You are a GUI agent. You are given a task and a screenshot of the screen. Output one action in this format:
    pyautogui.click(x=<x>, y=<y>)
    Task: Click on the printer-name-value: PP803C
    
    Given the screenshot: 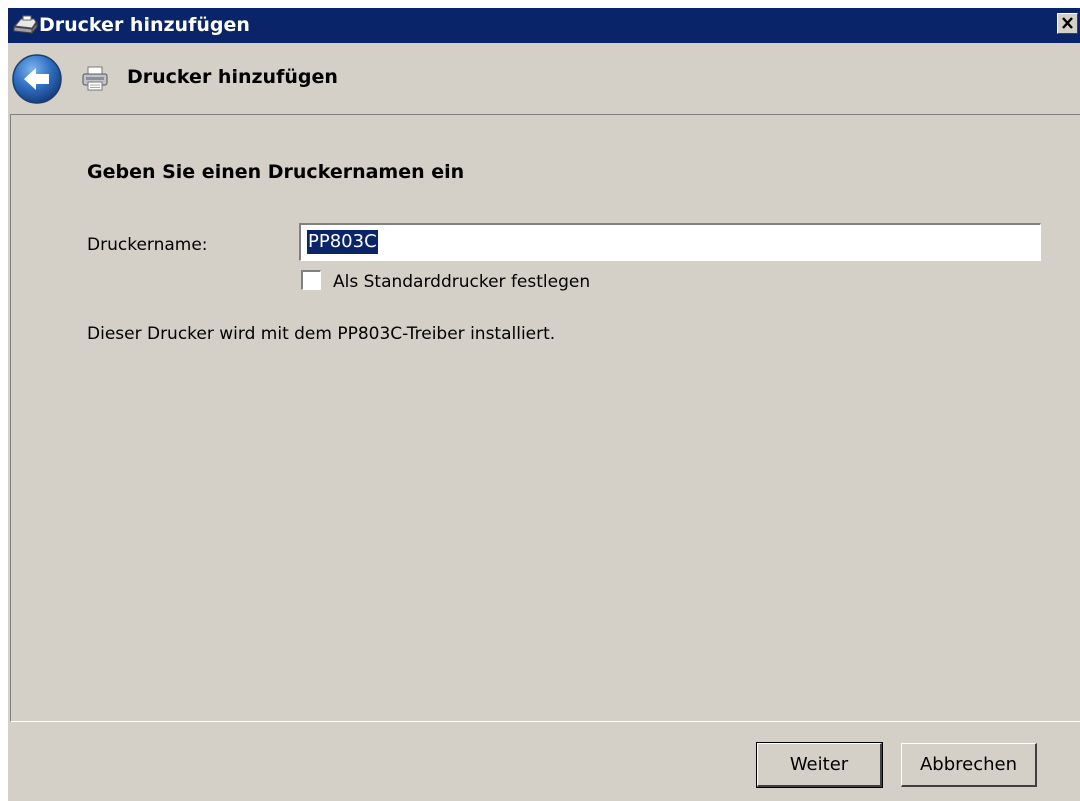 What is the action you would take?
    pyautogui.click(x=342, y=242)
    